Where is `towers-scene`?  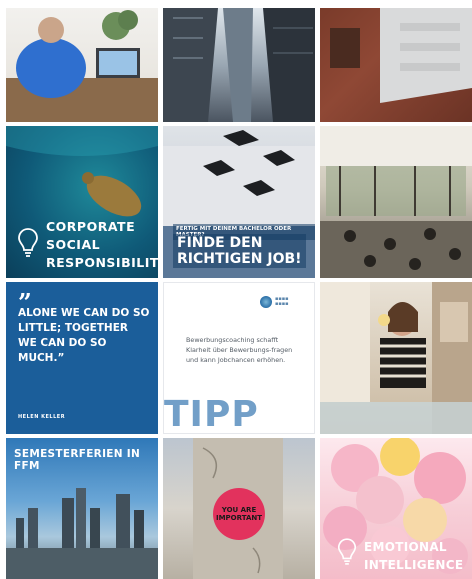
towers-scene is located at coordinates (239, 65).